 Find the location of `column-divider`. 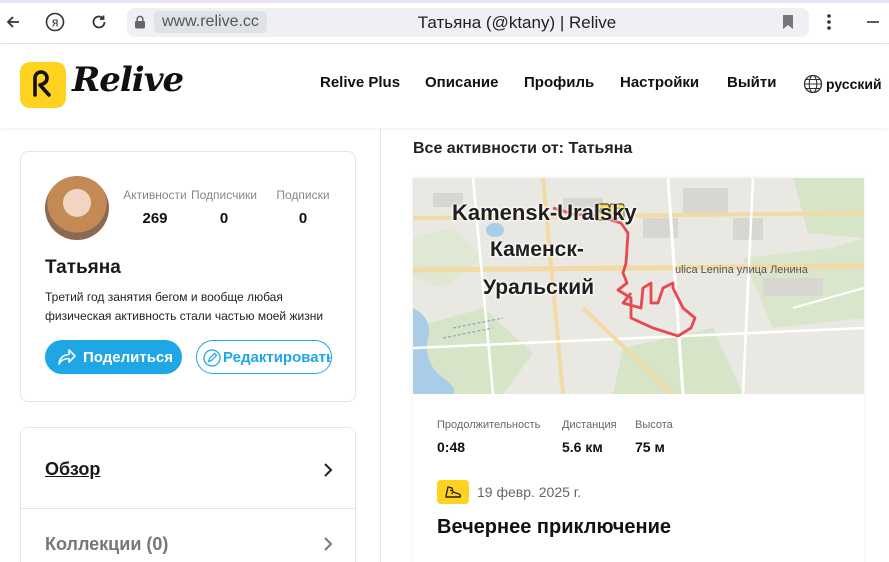

column-divider is located at coordinates (380, 345).